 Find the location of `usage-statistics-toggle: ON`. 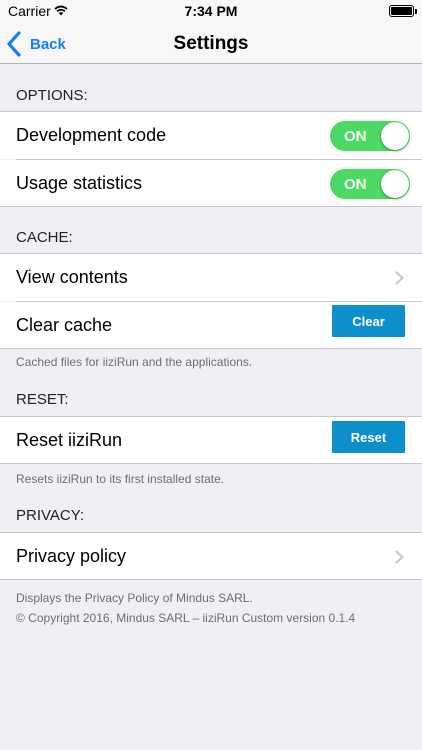

usage-statistics-toggle: ON is located at coordinates (370, 183).